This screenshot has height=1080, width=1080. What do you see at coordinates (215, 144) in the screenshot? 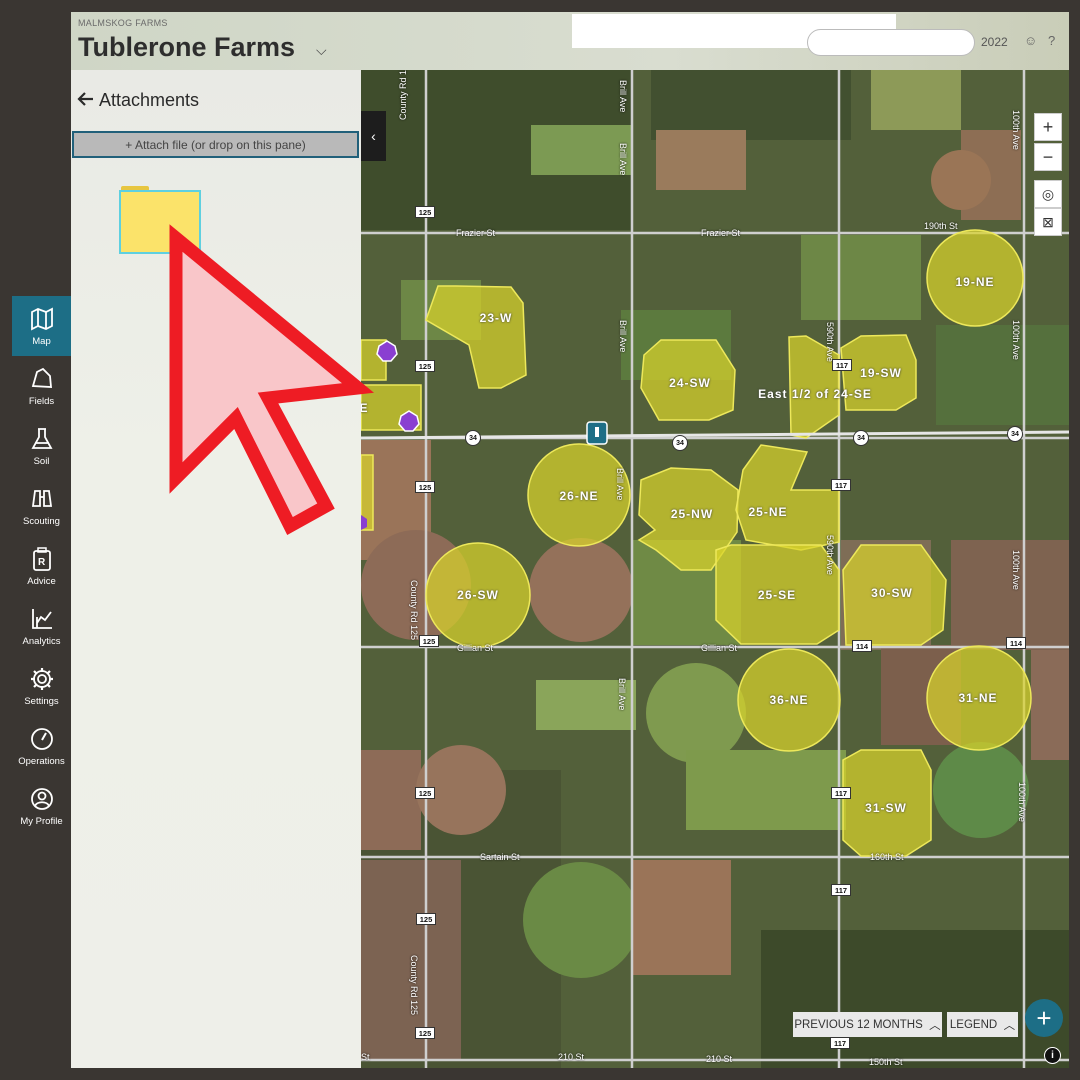
I see `attach-file-button: + Attach file (or drop on this pane)` at bounding box center [215, 144].